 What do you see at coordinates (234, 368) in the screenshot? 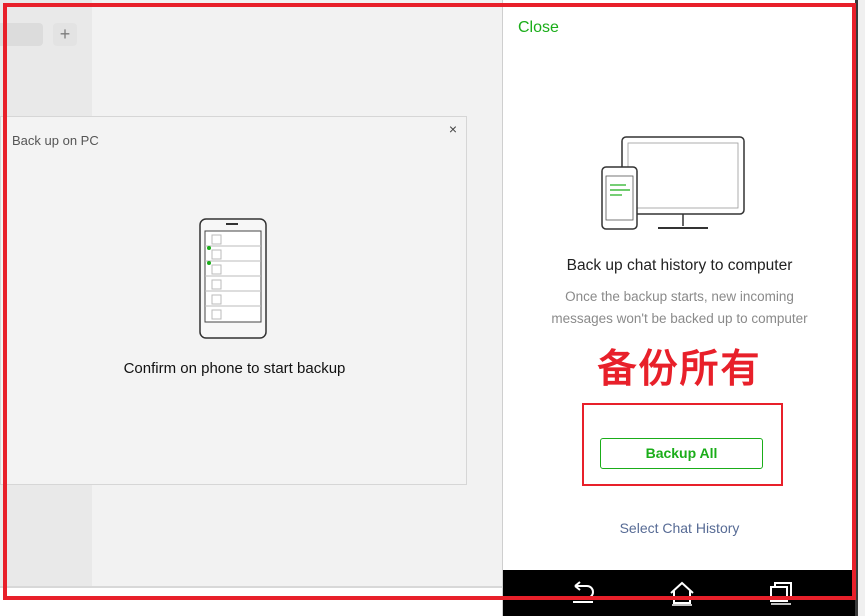
I see `confirm-instruction: Confirm on phone to start backup` at bounding box center [234, 368].